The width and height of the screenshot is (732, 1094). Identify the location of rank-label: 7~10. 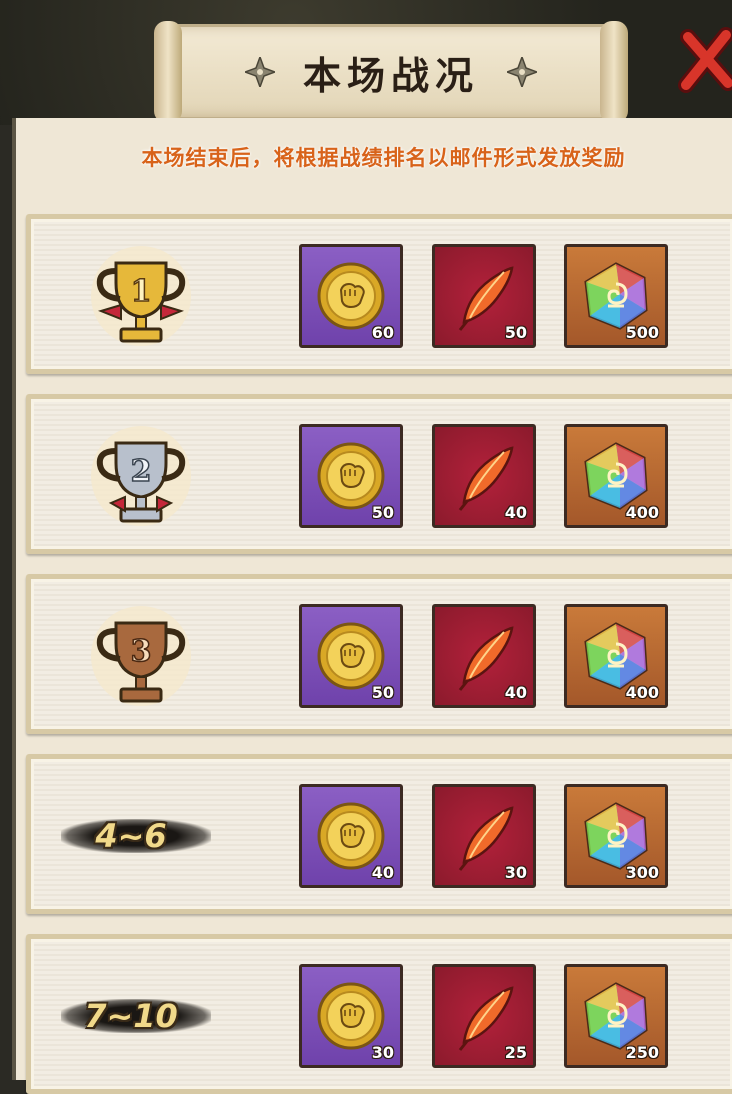
(131, 1016).